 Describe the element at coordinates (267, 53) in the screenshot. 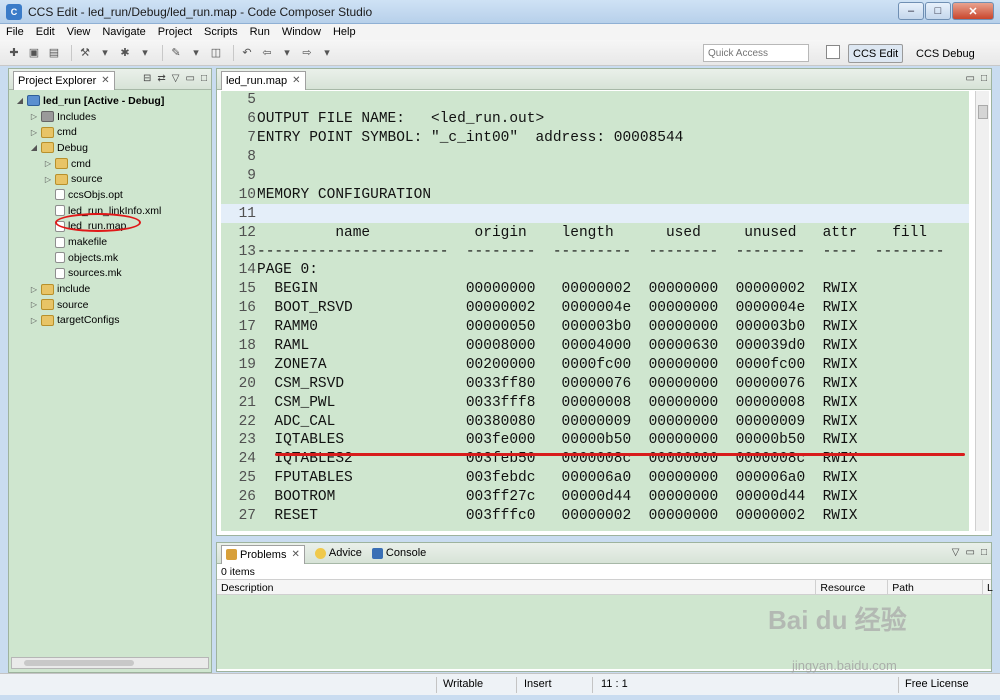

I see `back-icon: ⇦` at that location.